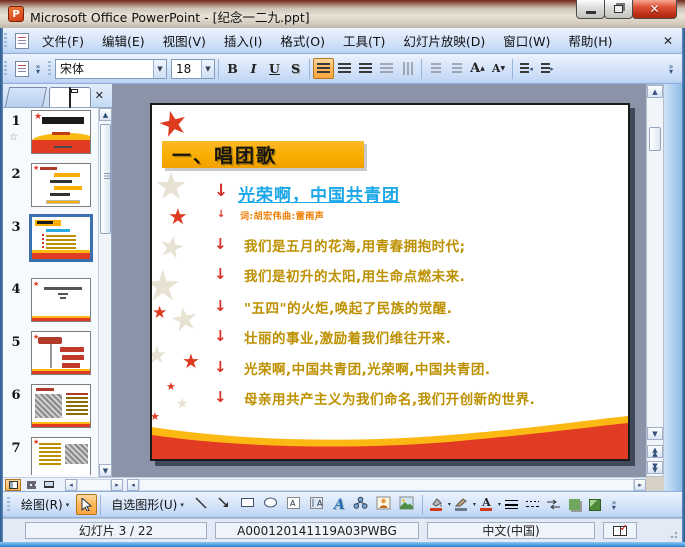  I want to click on close-button: ✕, so click(654, 9).